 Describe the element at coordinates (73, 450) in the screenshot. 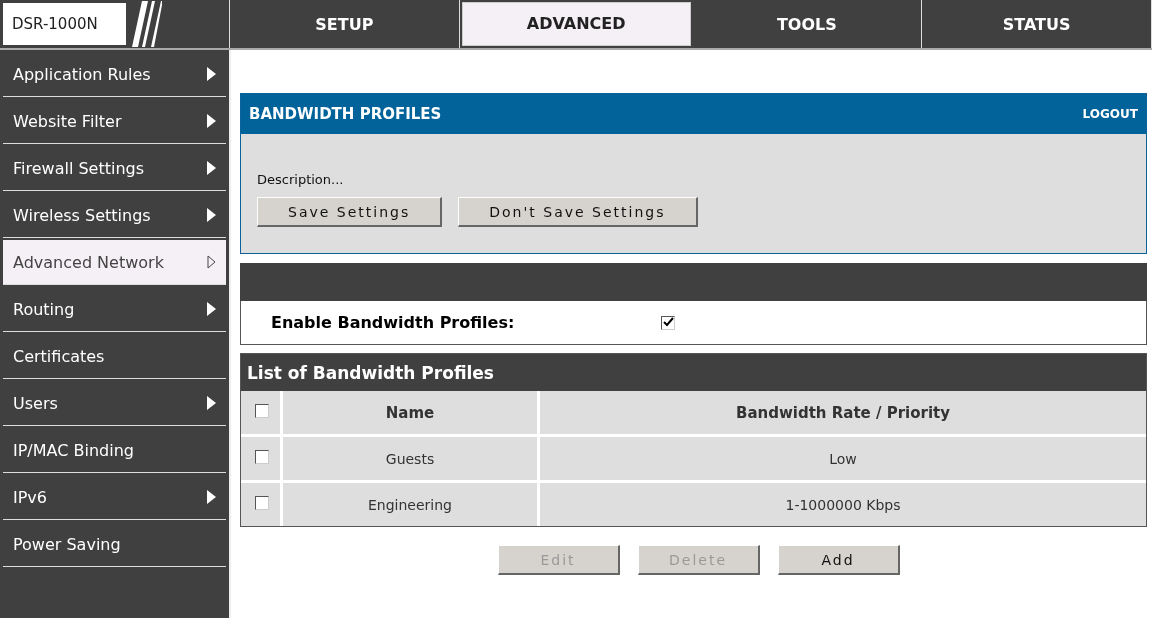

I see `sidebar-label: IP/MAC Binding` at that location.